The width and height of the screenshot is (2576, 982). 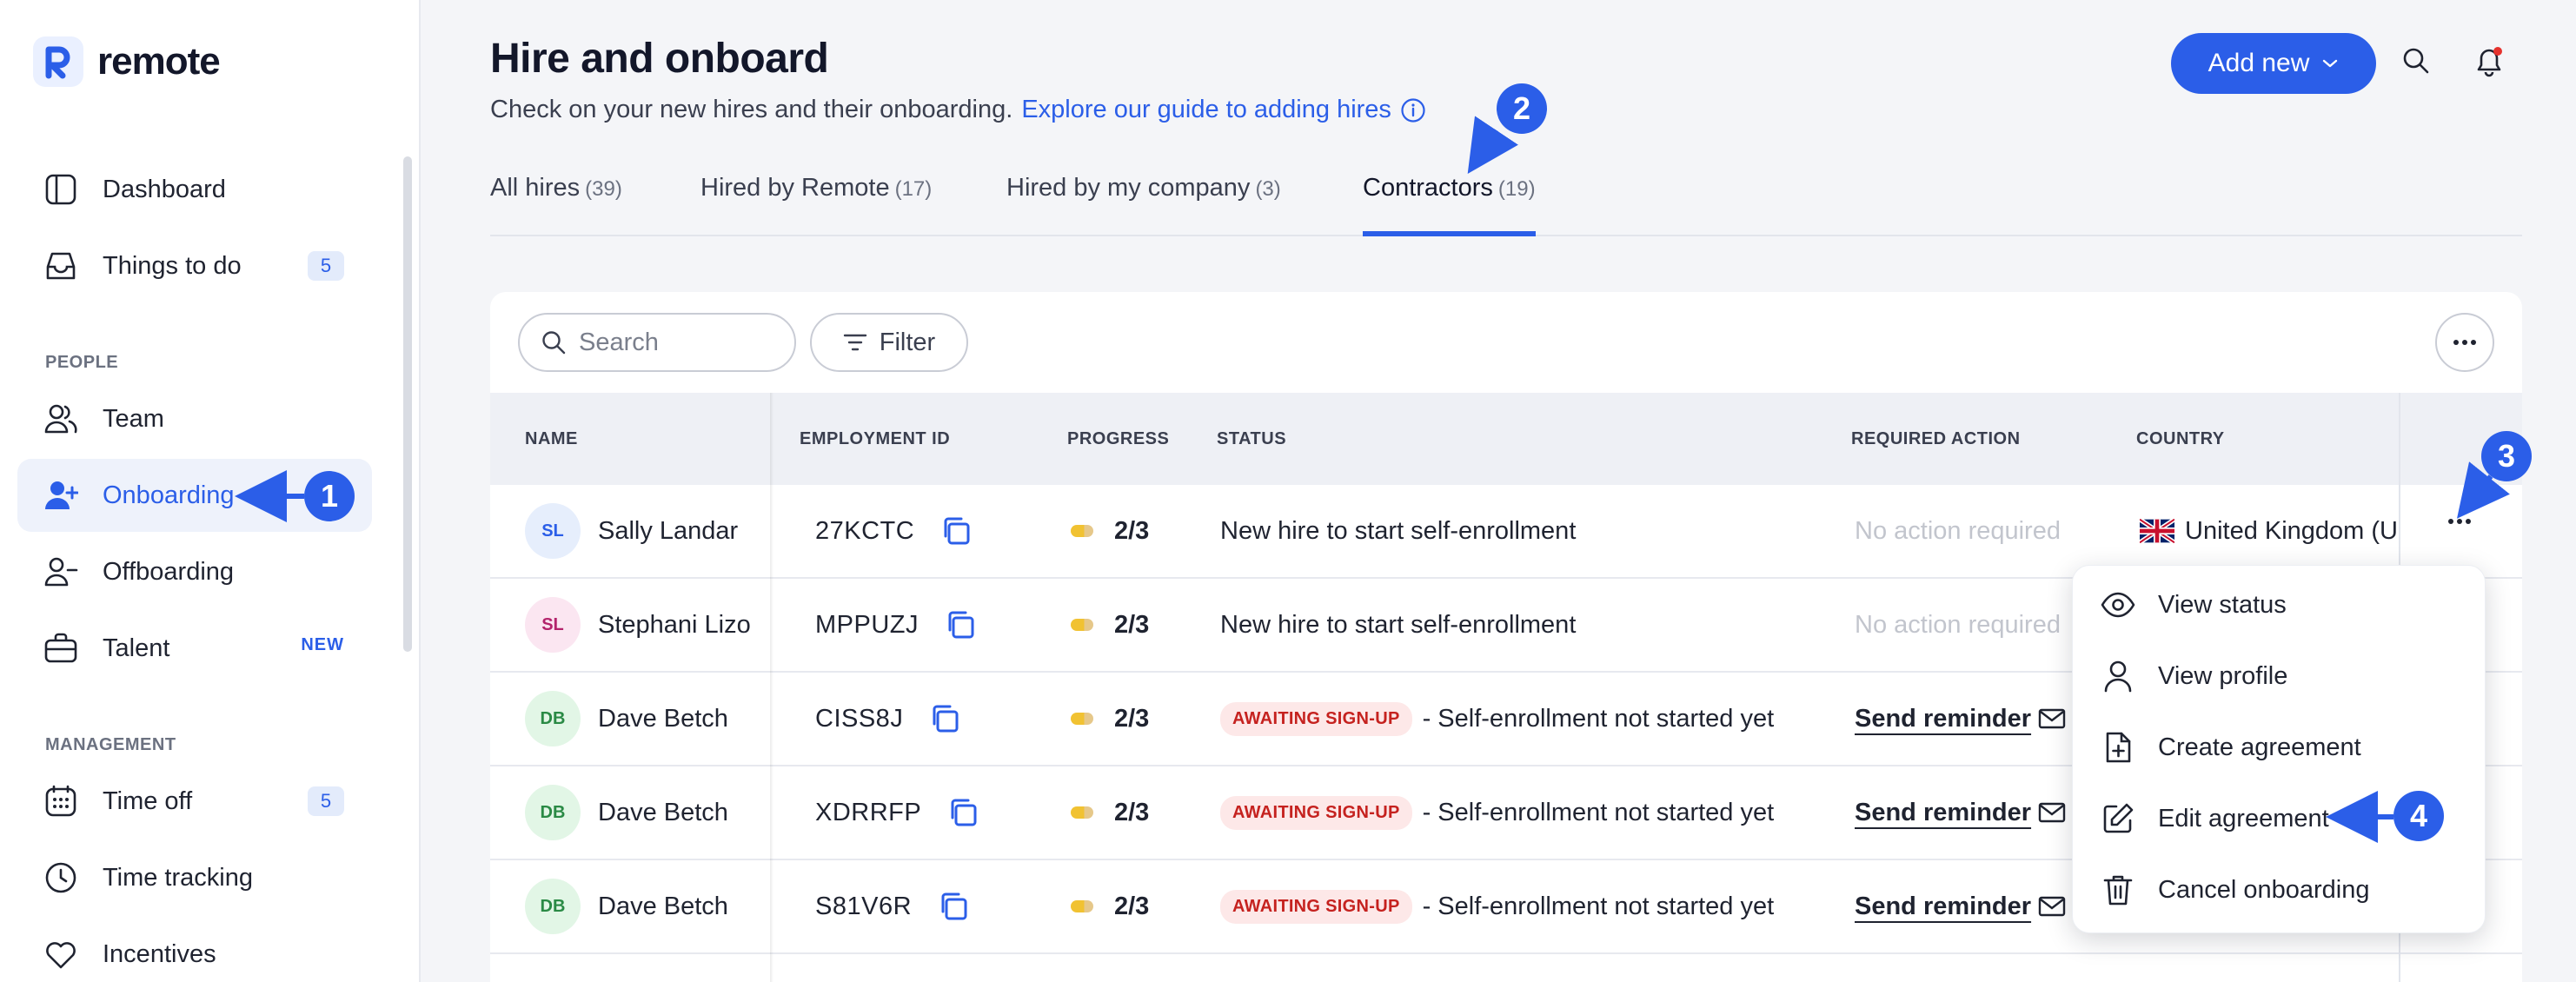 What do you see at coordinates (2259, 747) in the screenshot?
I see `menu-item-label: Create agreement` at bounding box center [2259, 747].